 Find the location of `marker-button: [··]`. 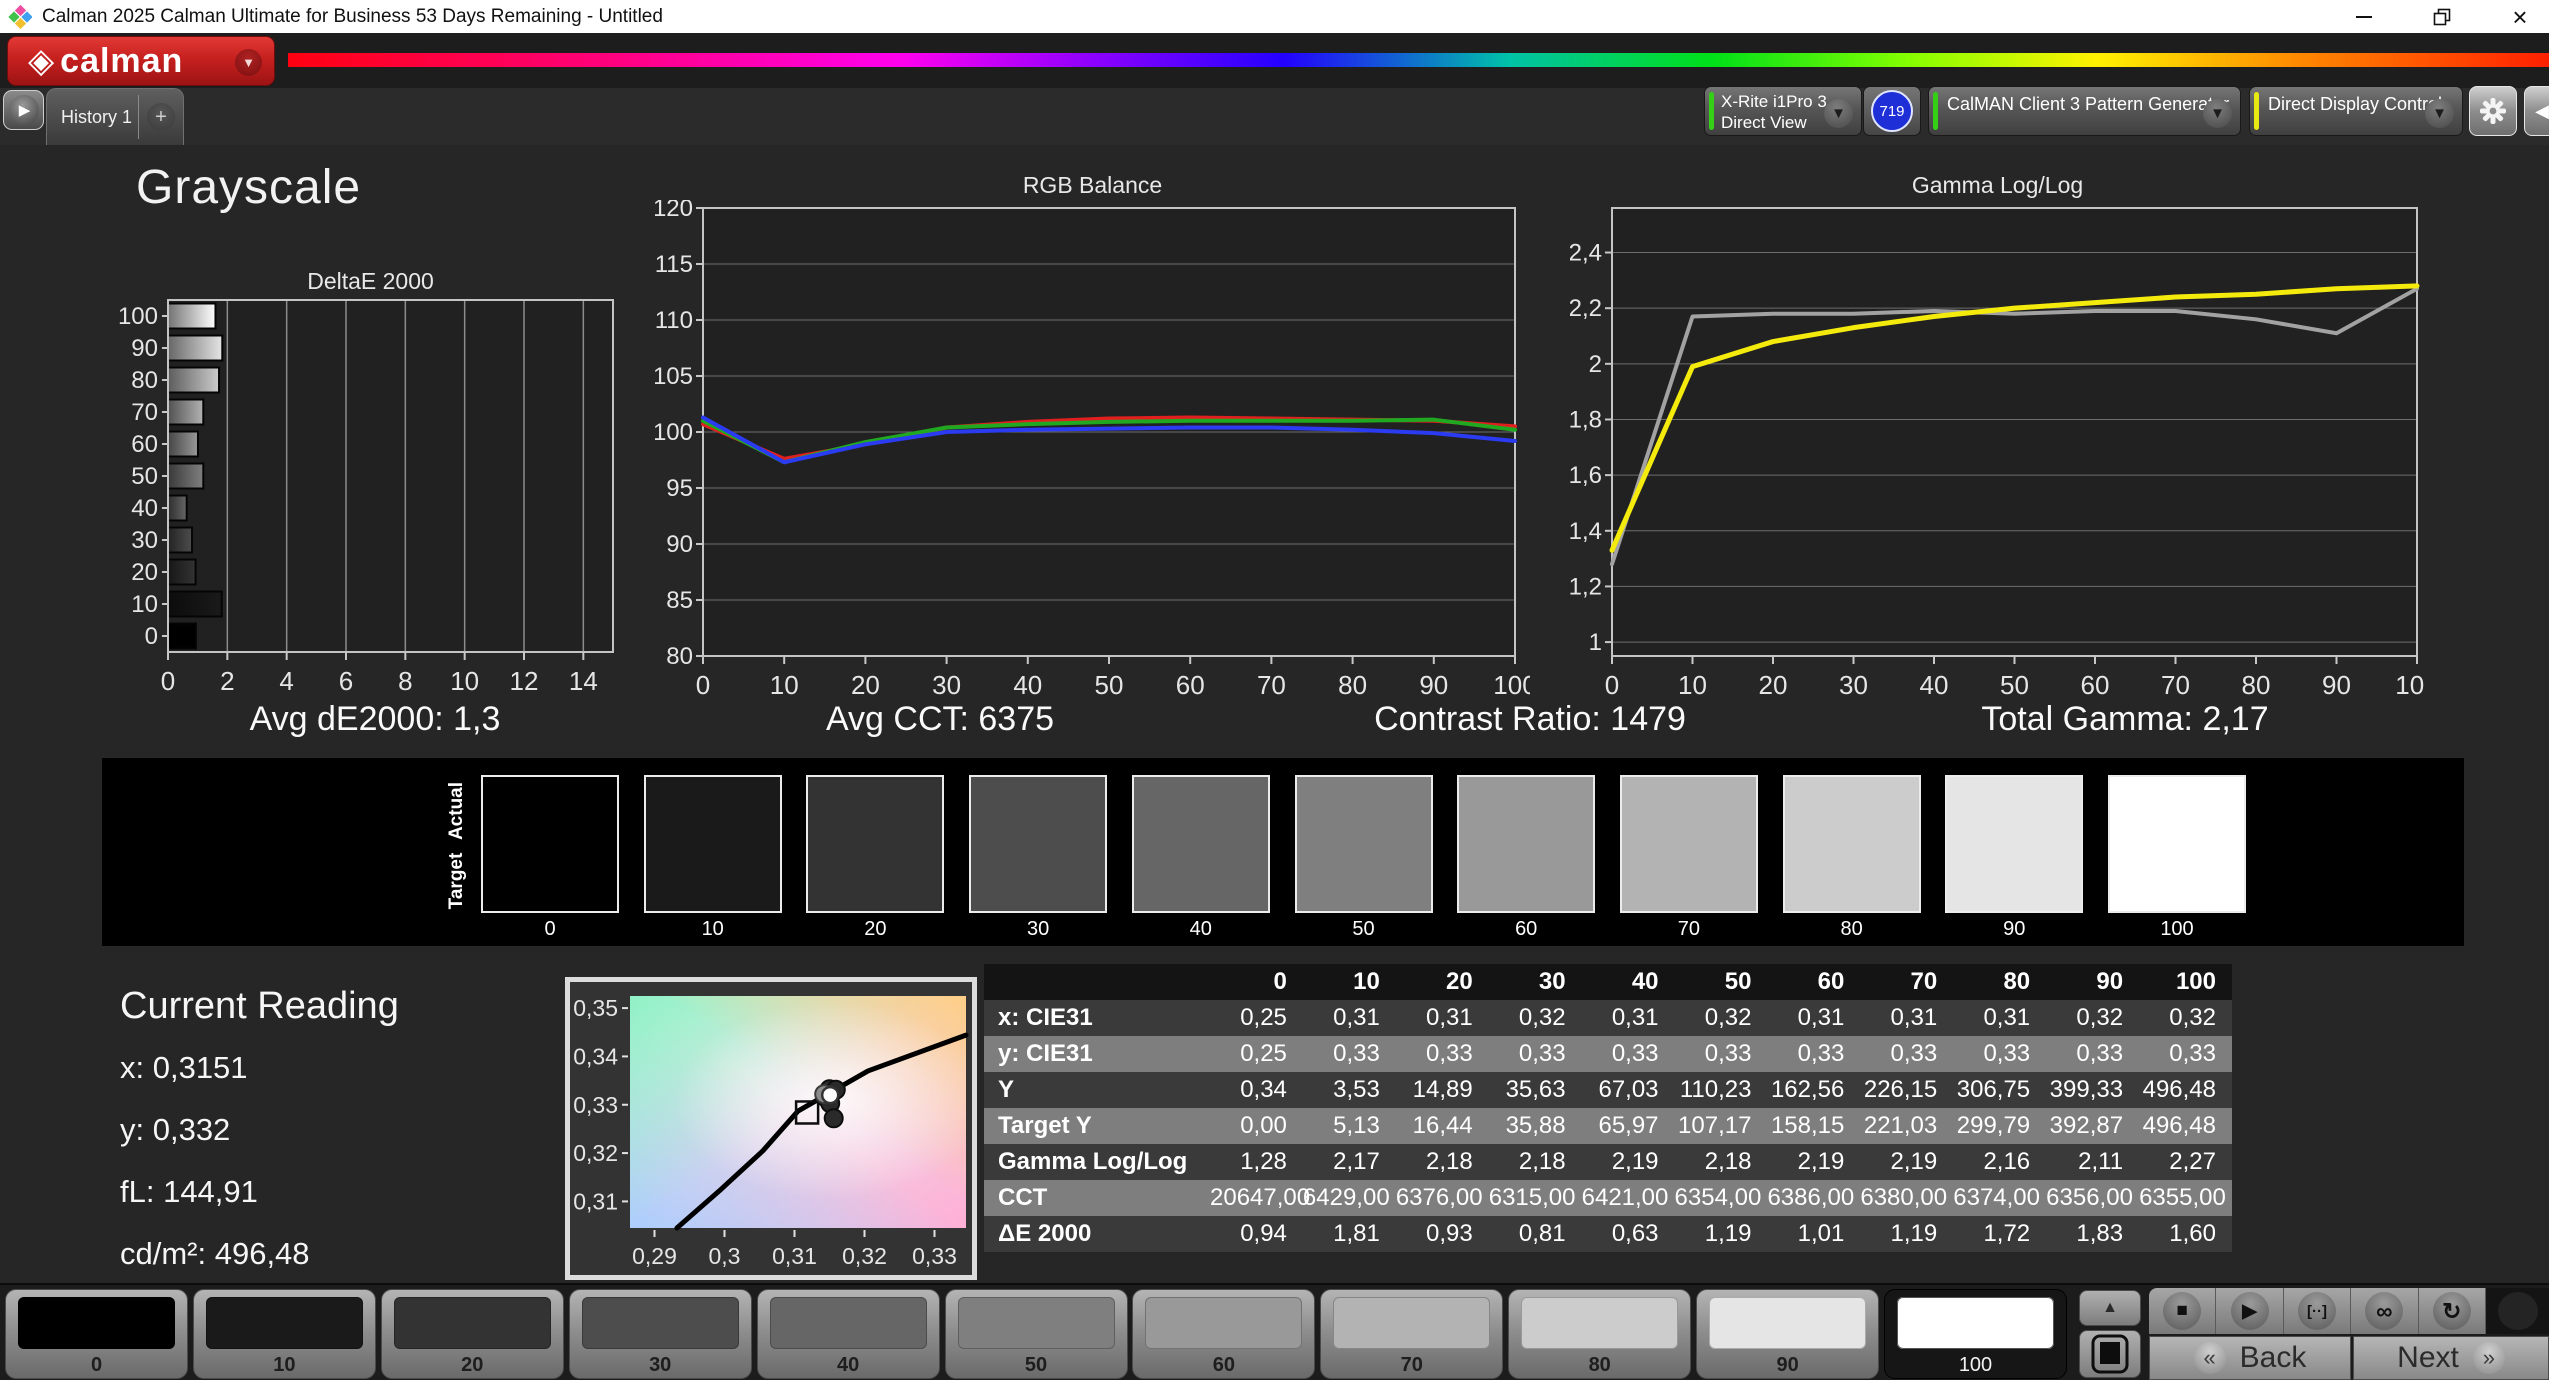

marker-button: [··] is located at coordinates (2317, 1311).